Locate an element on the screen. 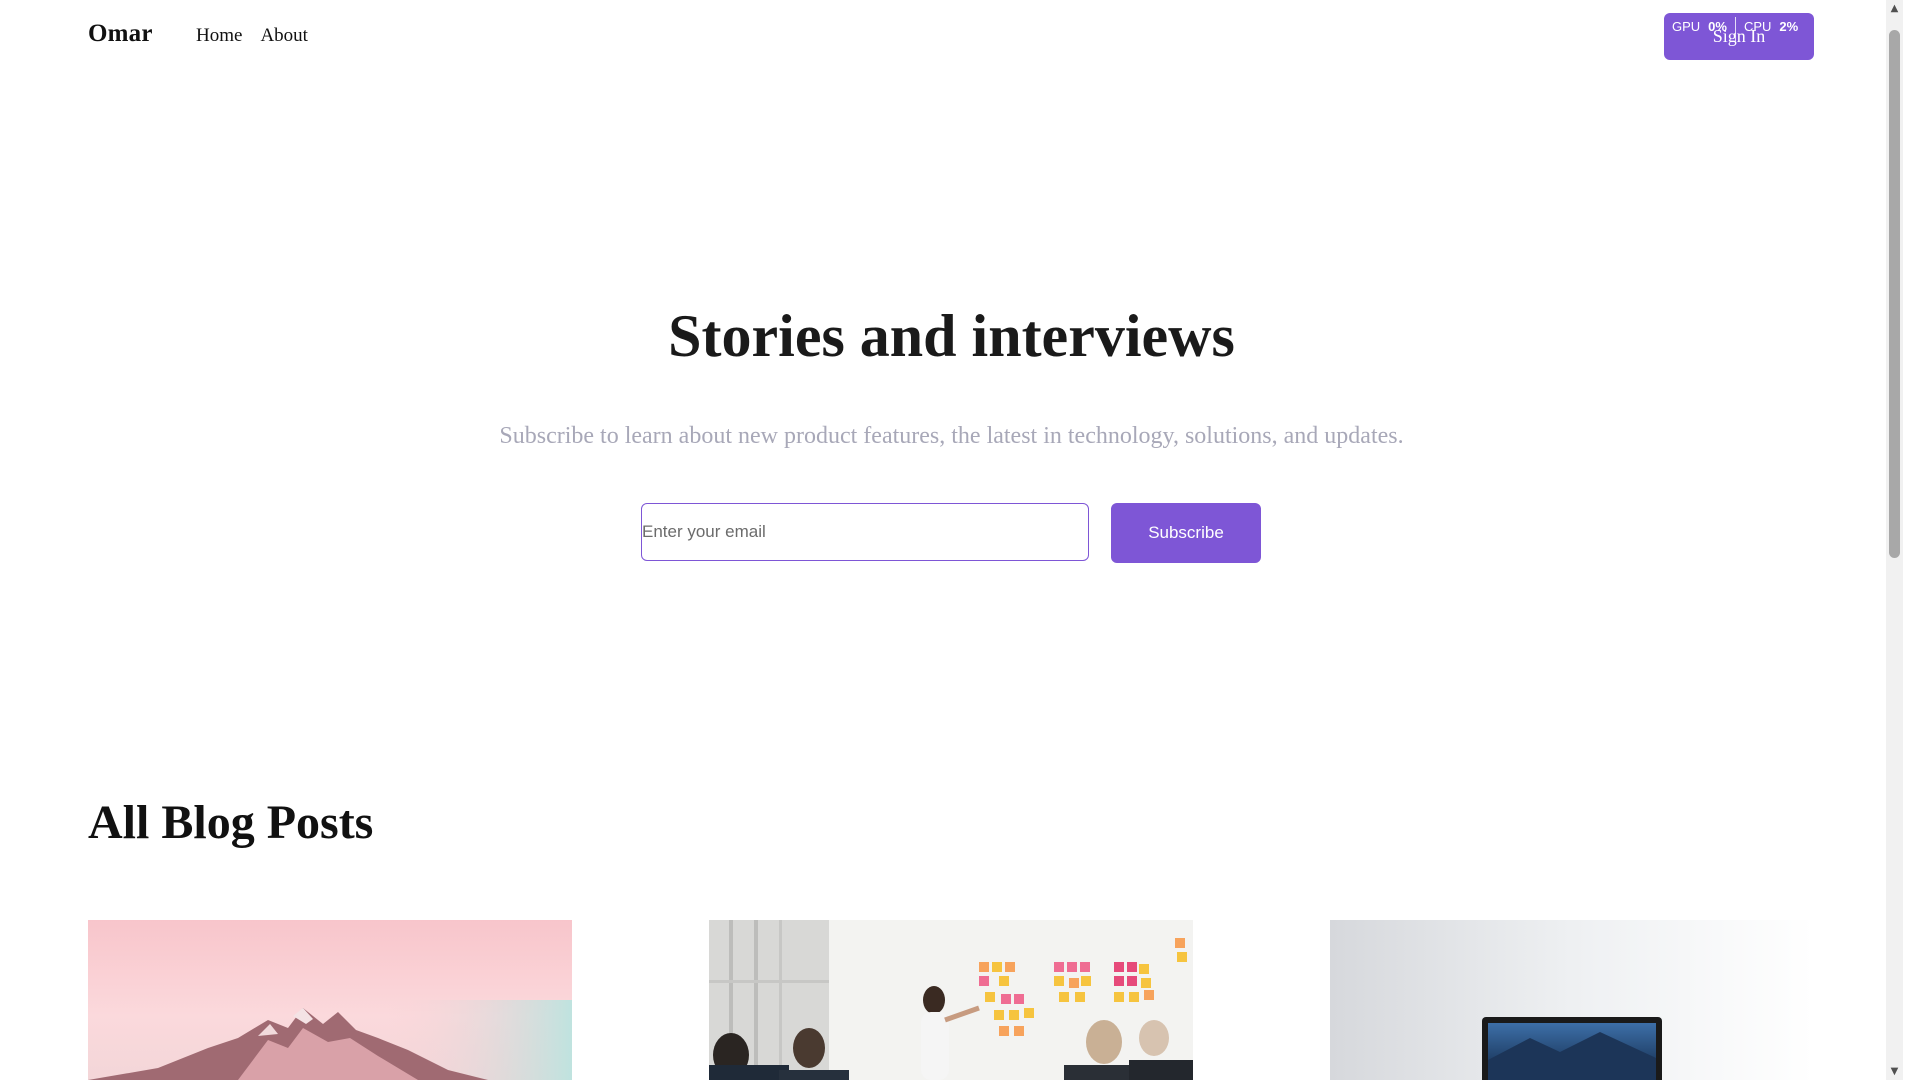 This screenshot has height=1080, width=1920. vertical-scrollbar: ▲ ▼ is located at coordinates (1894, 540).